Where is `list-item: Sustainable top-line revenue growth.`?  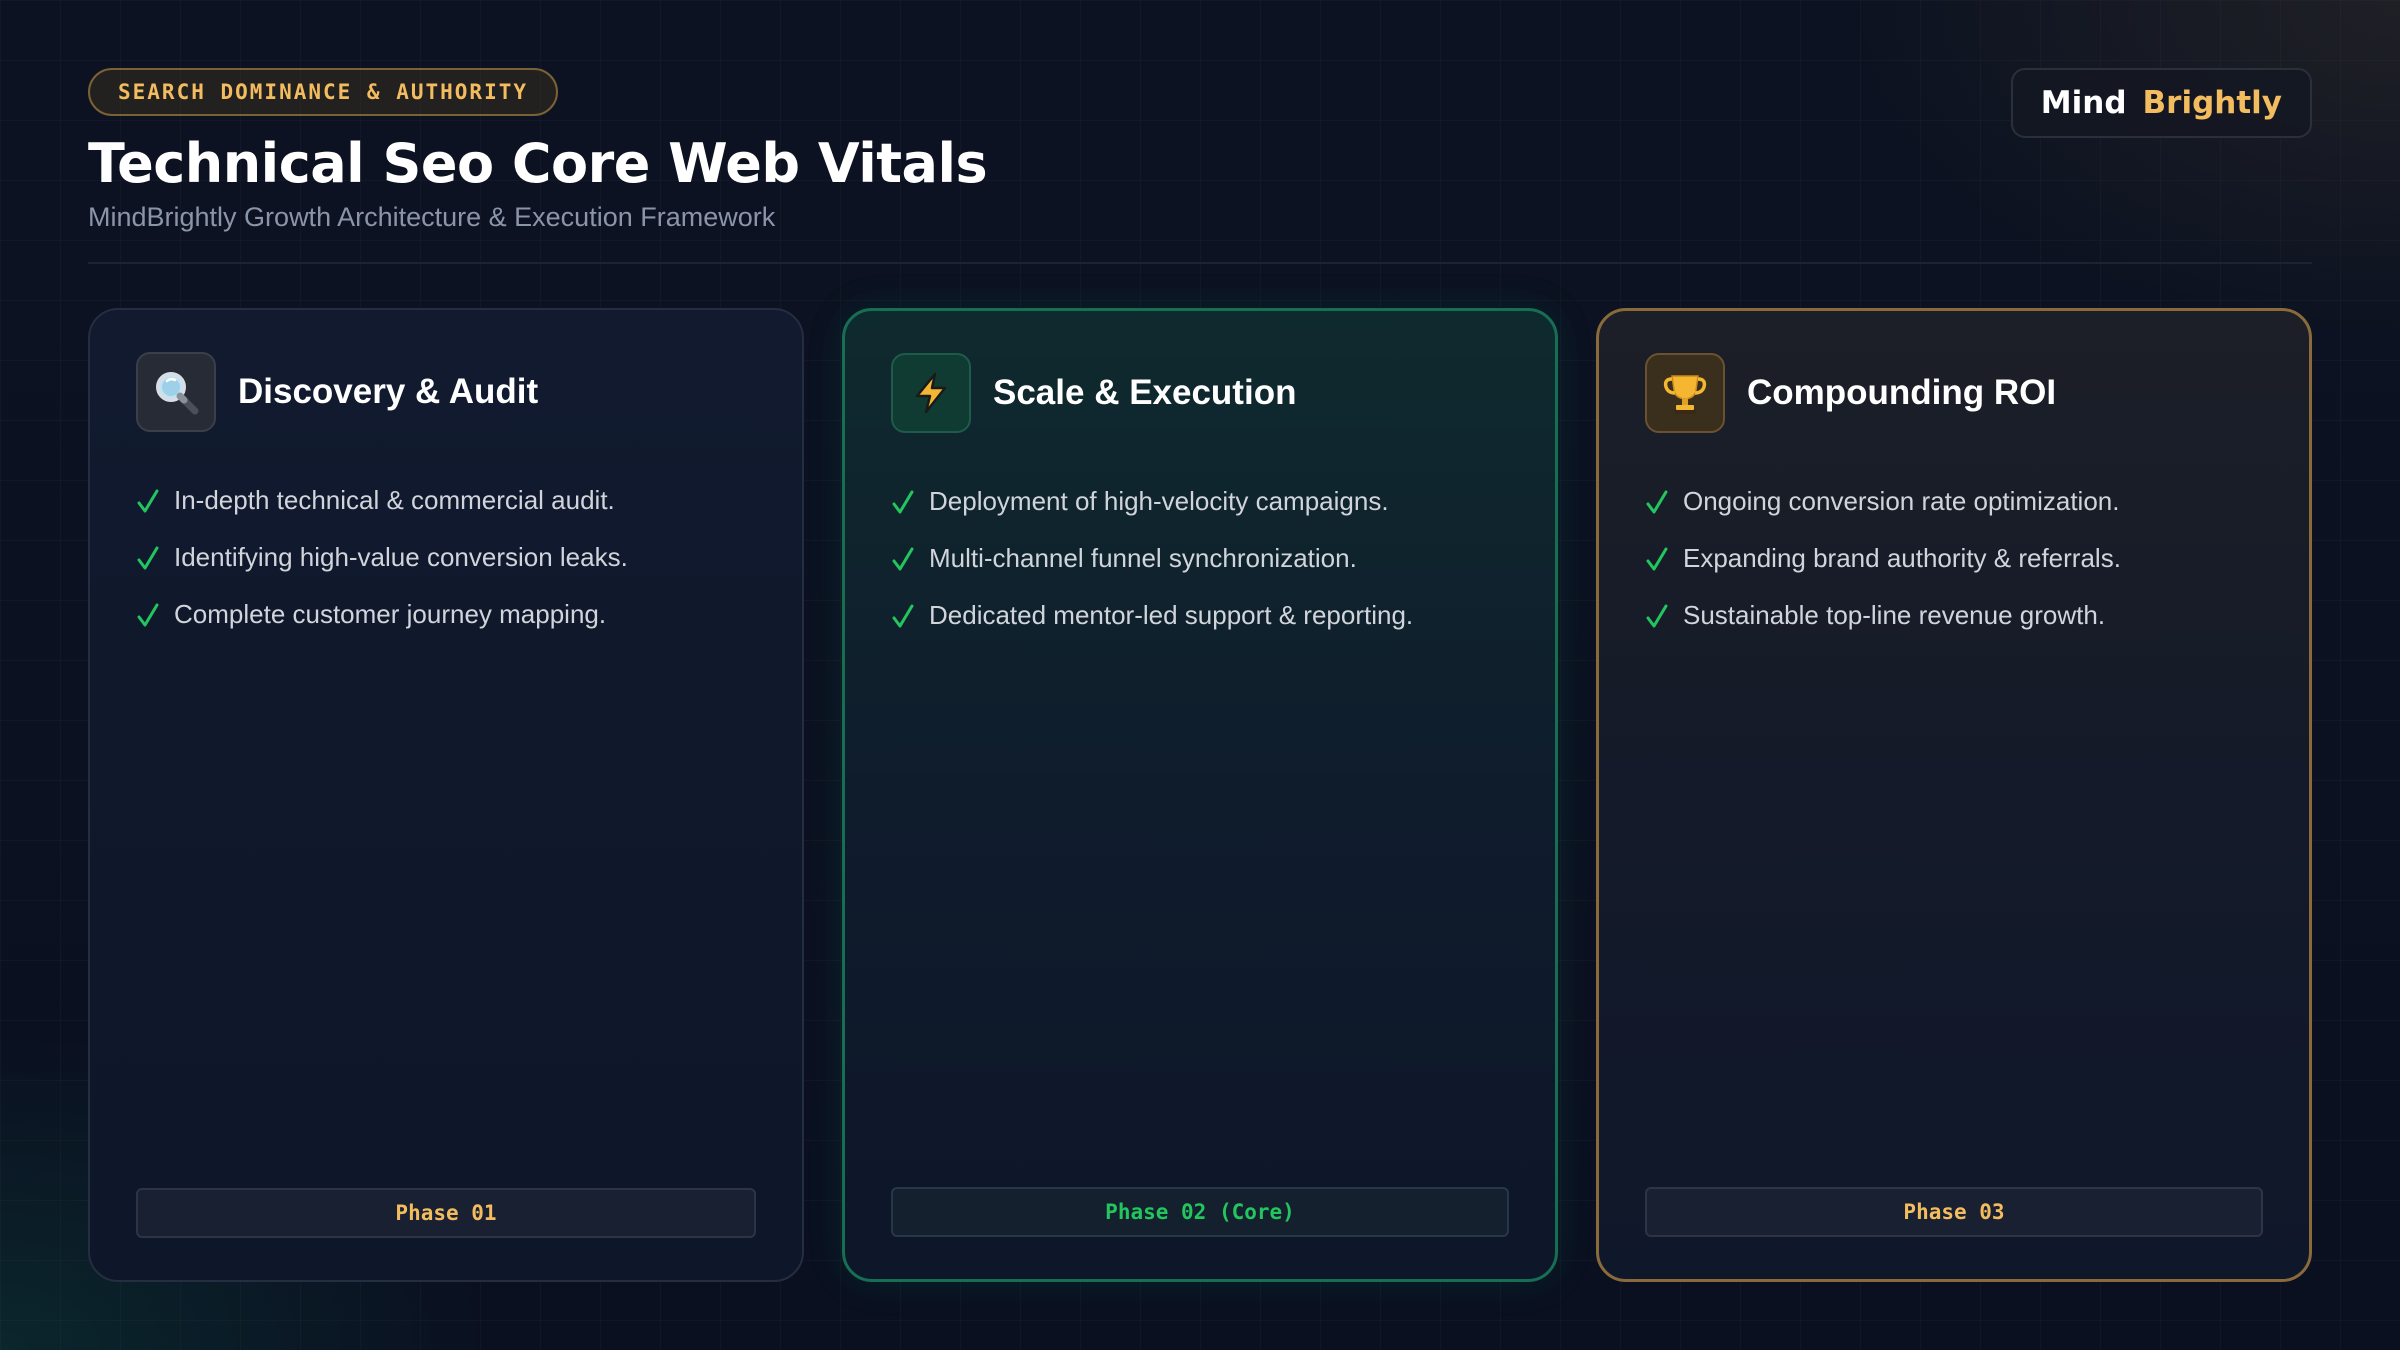
list-item: Sustainable top-line revenue growth. is located at coordinates (1883, 615).